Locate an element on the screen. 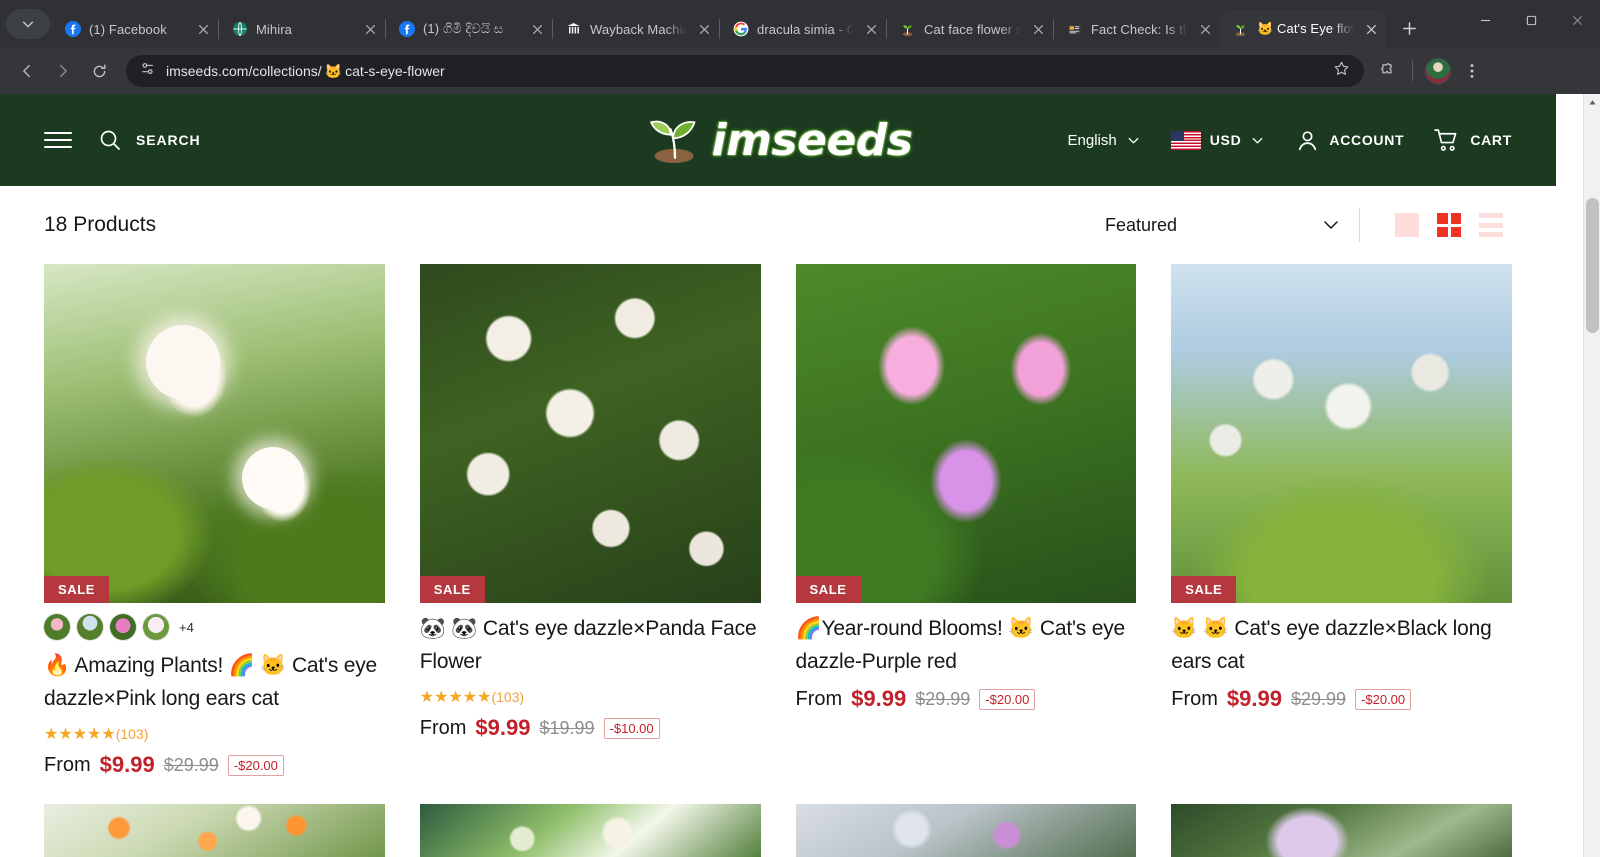 The height and width of the screenshot is (857, 1600). window-minimize-button is located at coordinates (1485, 20).